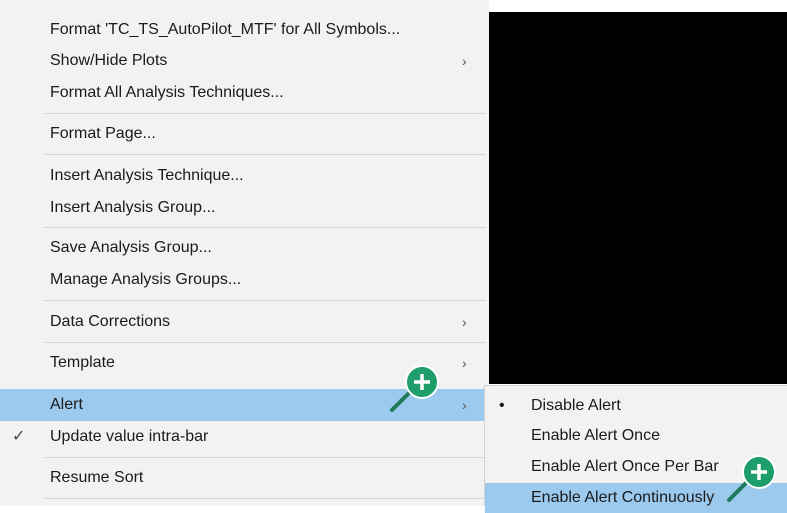  What do you see at coordinates (576, 405) in the screenshot?
I see `submenu-item-label: Disable Alert` at bounding box center [576, 405].